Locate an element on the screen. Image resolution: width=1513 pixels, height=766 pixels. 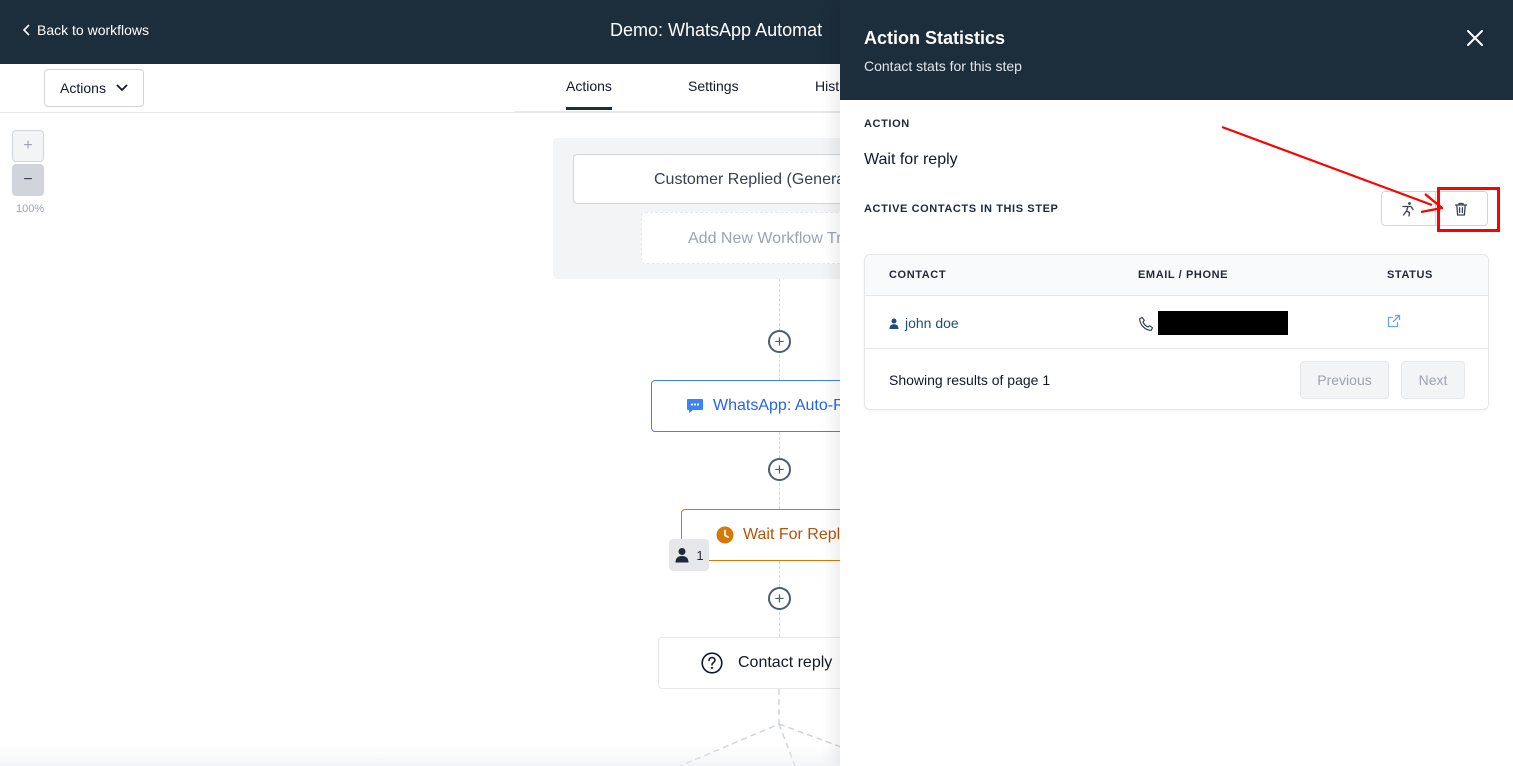
clock-icon is located at coordinates (725, 535).